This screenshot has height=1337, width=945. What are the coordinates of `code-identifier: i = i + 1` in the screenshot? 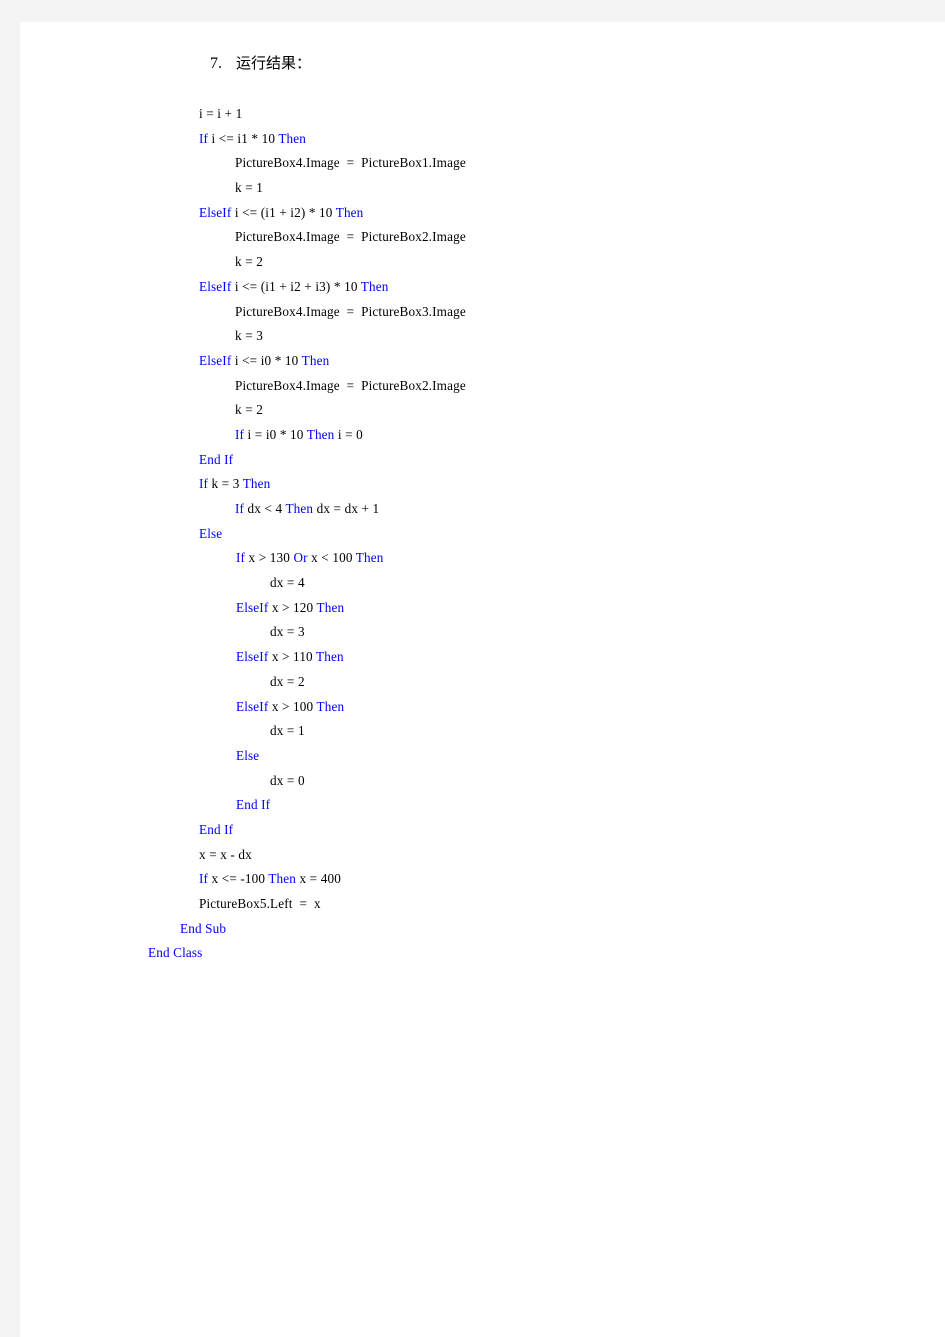 It's located at (221, 113).